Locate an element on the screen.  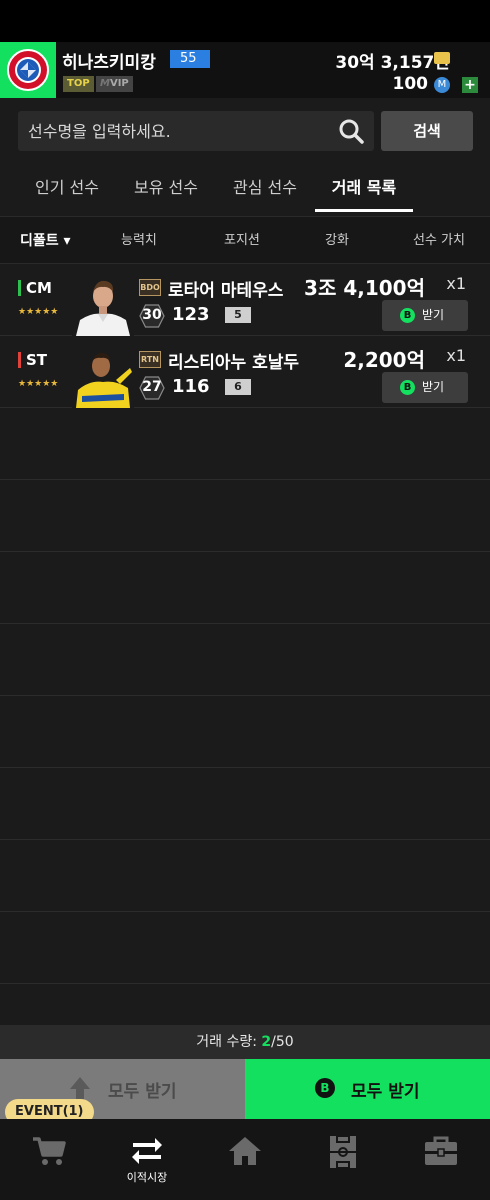
trade-count-current: 2 is located at coordinates (266, 1042).